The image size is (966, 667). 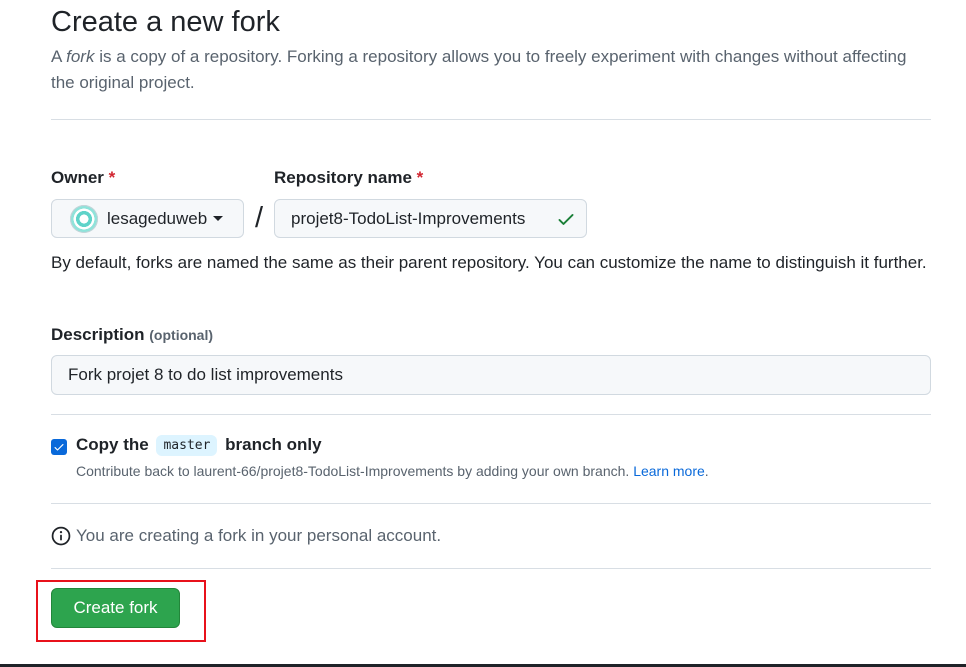 What do you see at coordinates (669, 471) in the screenshot?
I see `learn-more-link: Learn more` at bounding box center [669, 471].